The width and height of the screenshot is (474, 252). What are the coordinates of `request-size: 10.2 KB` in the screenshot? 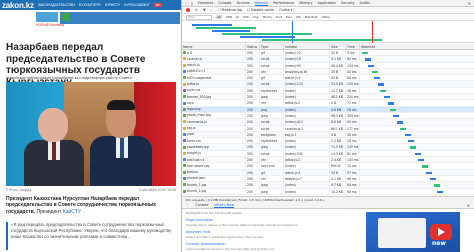 It's located at (338, 191).